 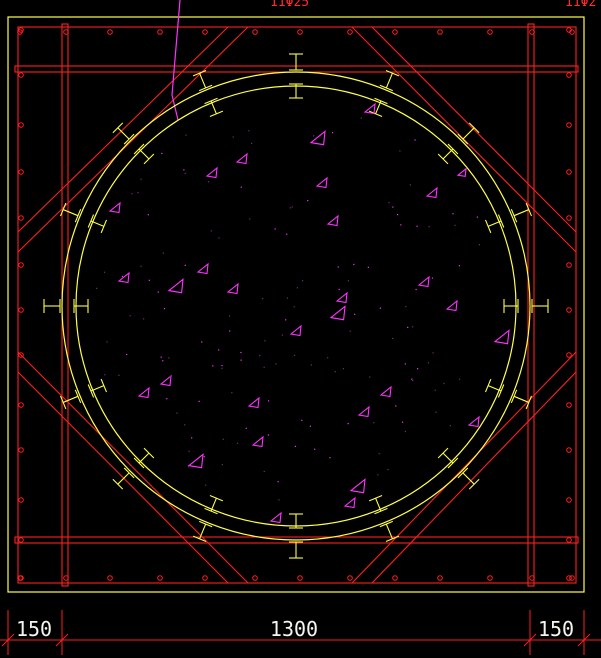 What do you see at coordinates (580, 5) in the screenshot?
I see `top-label-right: 11Φ2` at bounding box center [580, 5].